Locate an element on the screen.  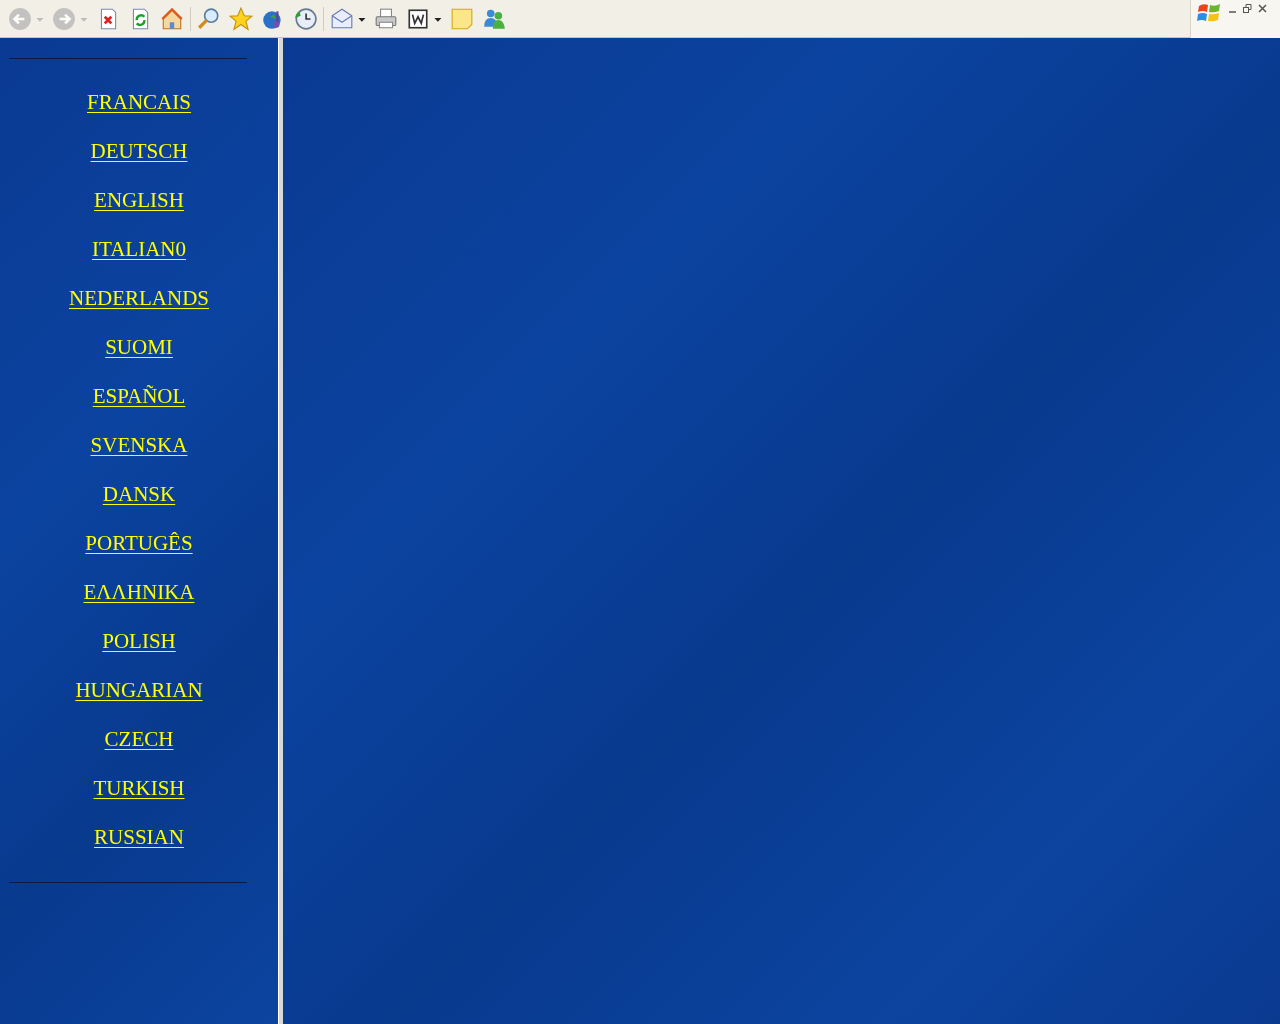
language-link: FRANCAIS is located at coordinates (139, 102).